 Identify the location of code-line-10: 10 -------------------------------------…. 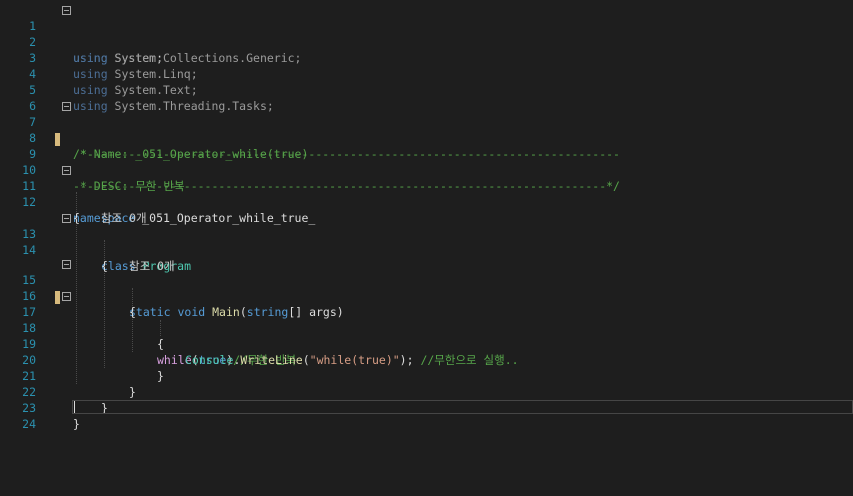
(426, 169).